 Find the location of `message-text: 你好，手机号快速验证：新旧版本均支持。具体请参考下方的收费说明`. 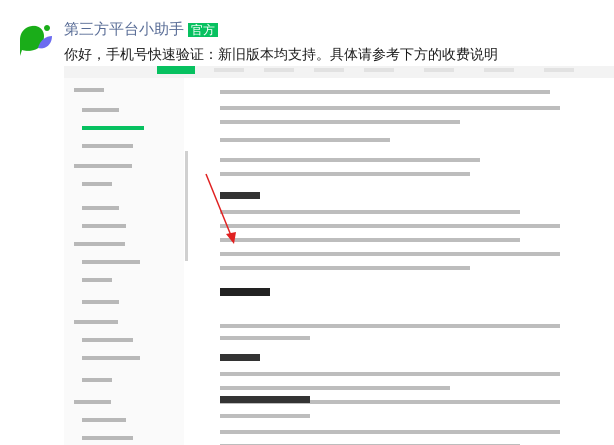

message-text: 你好，手机号快速验证：新旧版本均支持。具体请参考下方的收费说明 is located at coordinates (281, 54).